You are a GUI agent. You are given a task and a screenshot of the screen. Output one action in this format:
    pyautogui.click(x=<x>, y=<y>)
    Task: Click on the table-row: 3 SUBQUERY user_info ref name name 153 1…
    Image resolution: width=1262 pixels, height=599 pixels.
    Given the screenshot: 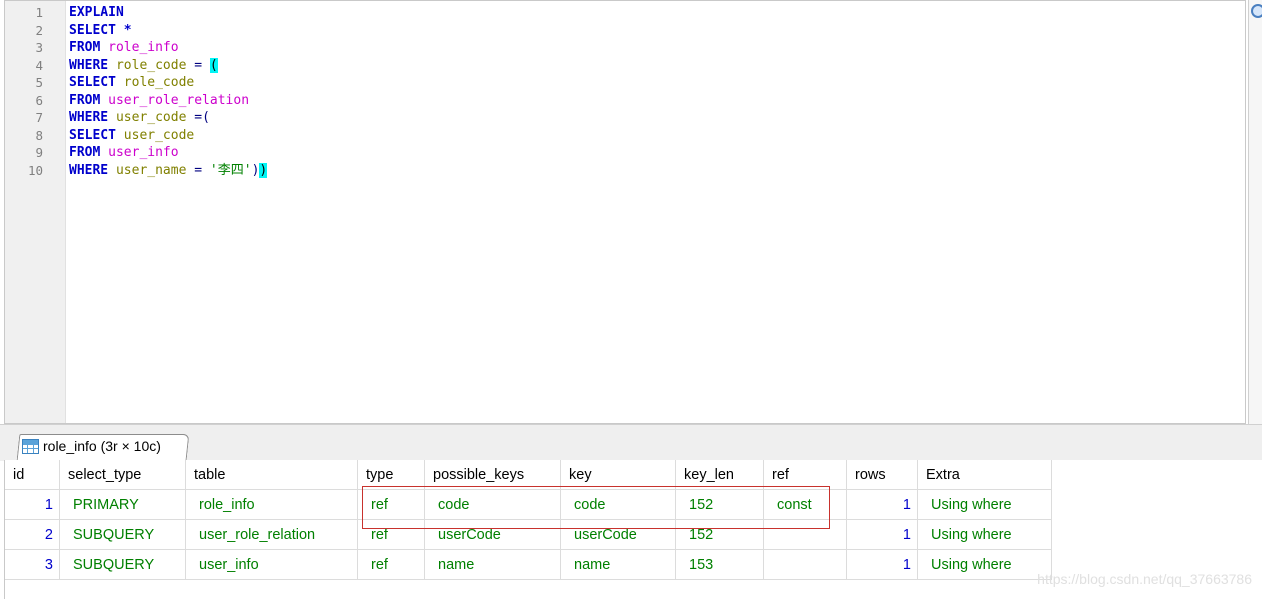 What is the action you would take?
    pyautogui.click(x=528, y=564)
    